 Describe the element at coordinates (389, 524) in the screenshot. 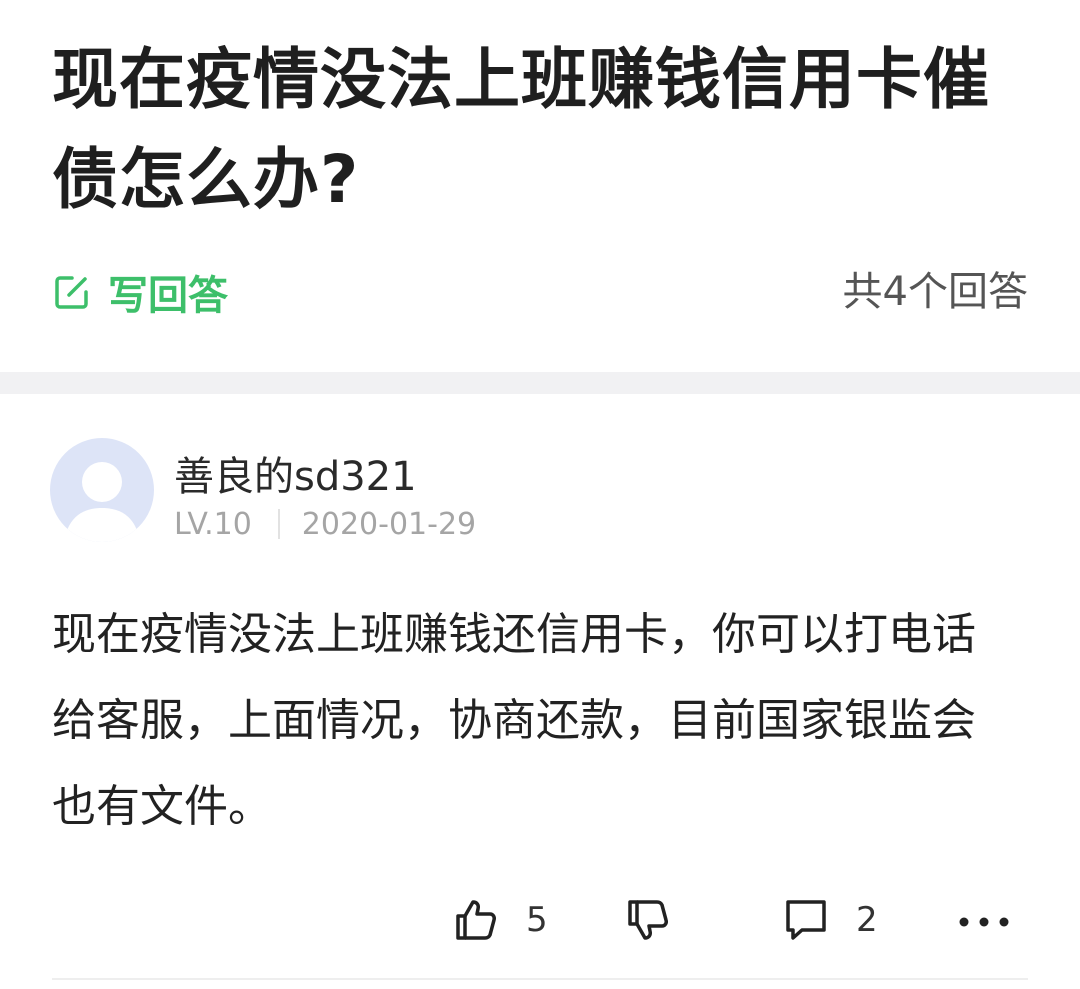

I see `answer-date: 2020-01-29` at that location.